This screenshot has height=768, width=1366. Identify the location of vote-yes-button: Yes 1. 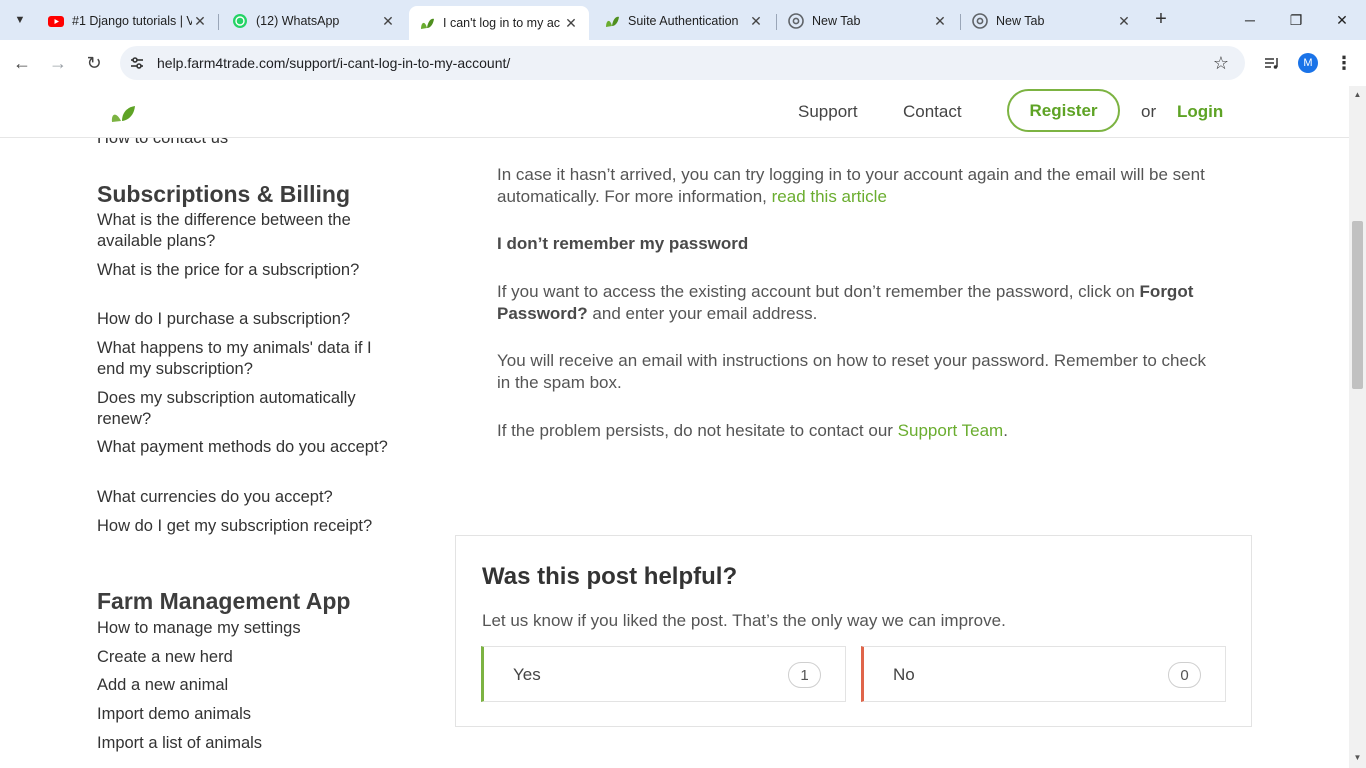
(663, 674).